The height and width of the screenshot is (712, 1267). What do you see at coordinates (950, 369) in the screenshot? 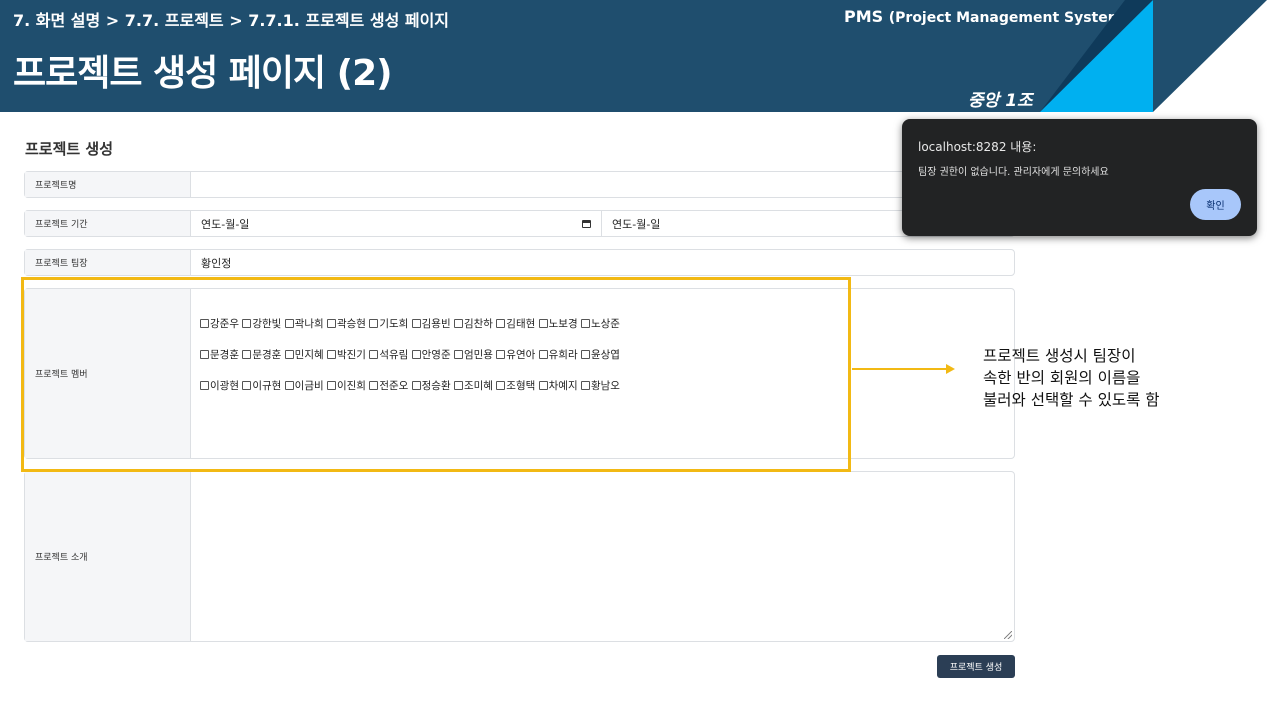
I see `arrow-right-icon` at bounding box center [950, 369].